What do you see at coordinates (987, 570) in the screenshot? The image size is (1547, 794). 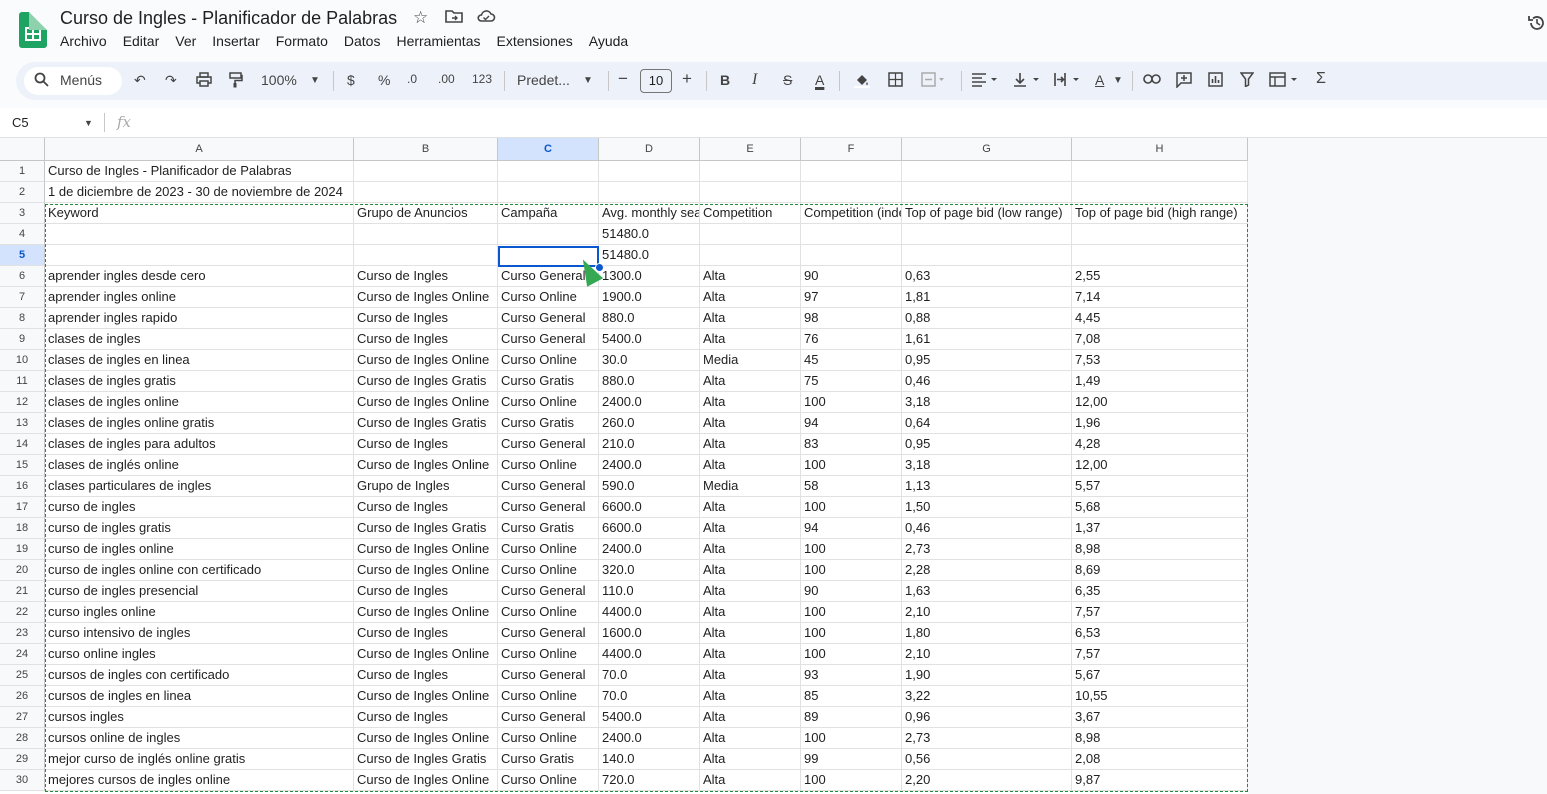 I see `cell-g20: 2,28` at bounding box center [987, 570].